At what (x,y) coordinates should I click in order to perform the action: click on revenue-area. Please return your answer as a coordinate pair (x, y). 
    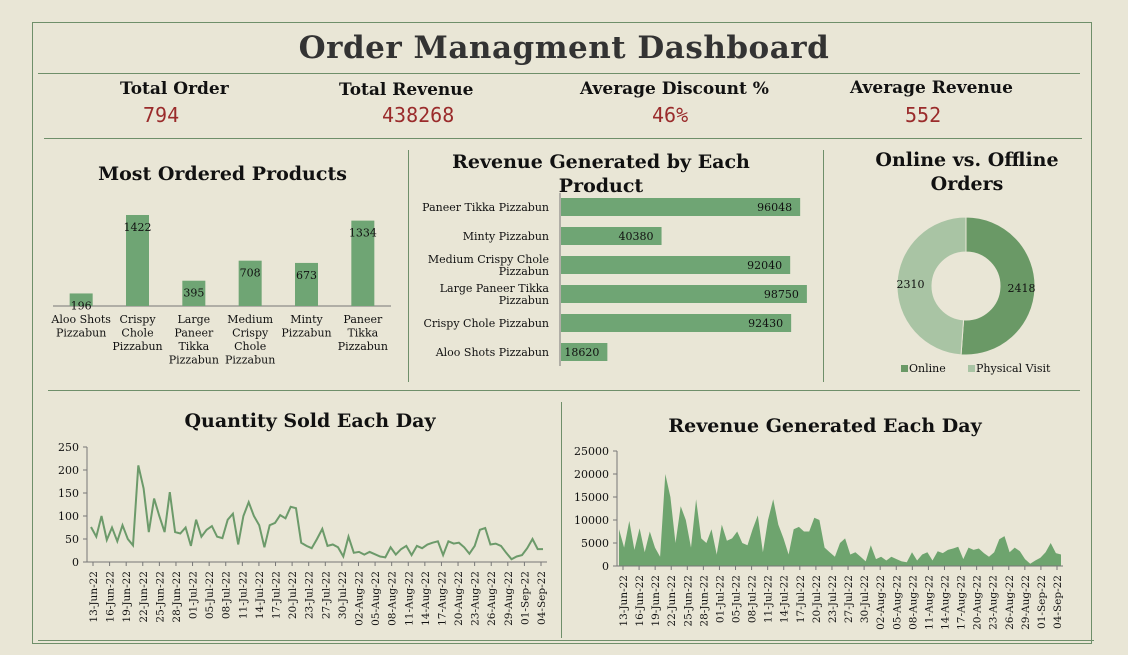
    Looking at the image, I should click on (840, 520).